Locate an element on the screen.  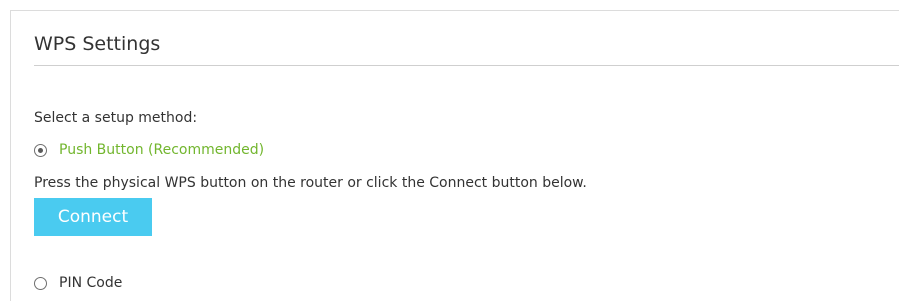
pin-code-option: PIN Code is located at coordinates (78, 283).